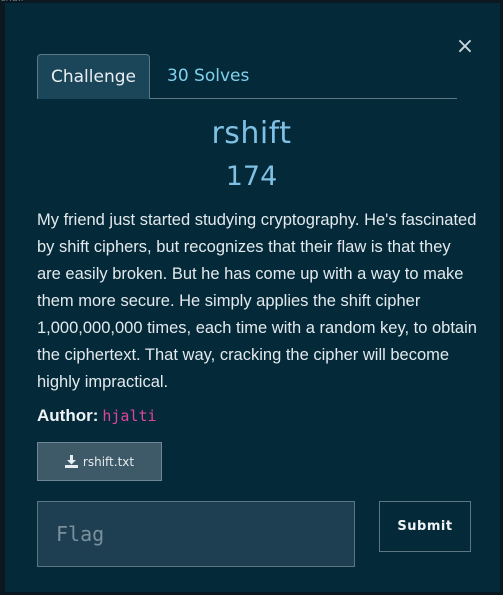 The height and width of the screenshot is (595, 503). Describe the element at coordinates (93, 76) in the screenshot. I see `tab-challenge: Challenge` at that location.